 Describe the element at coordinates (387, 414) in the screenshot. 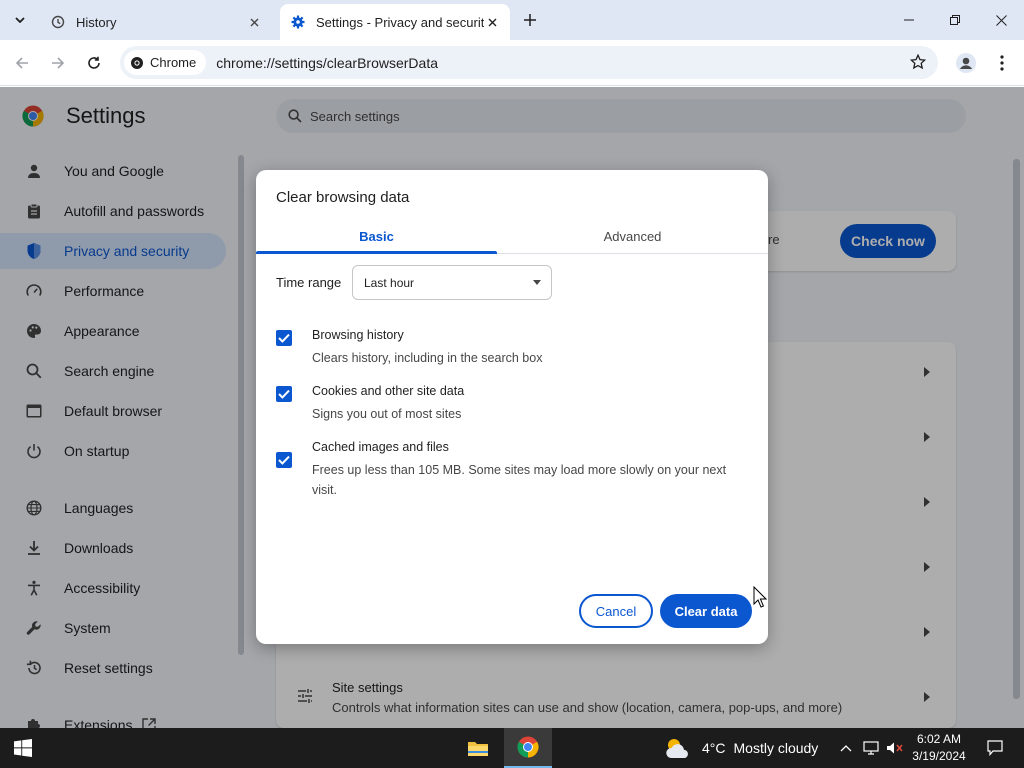

I see `option-subtitle: Signs you out of most sites` at that location.